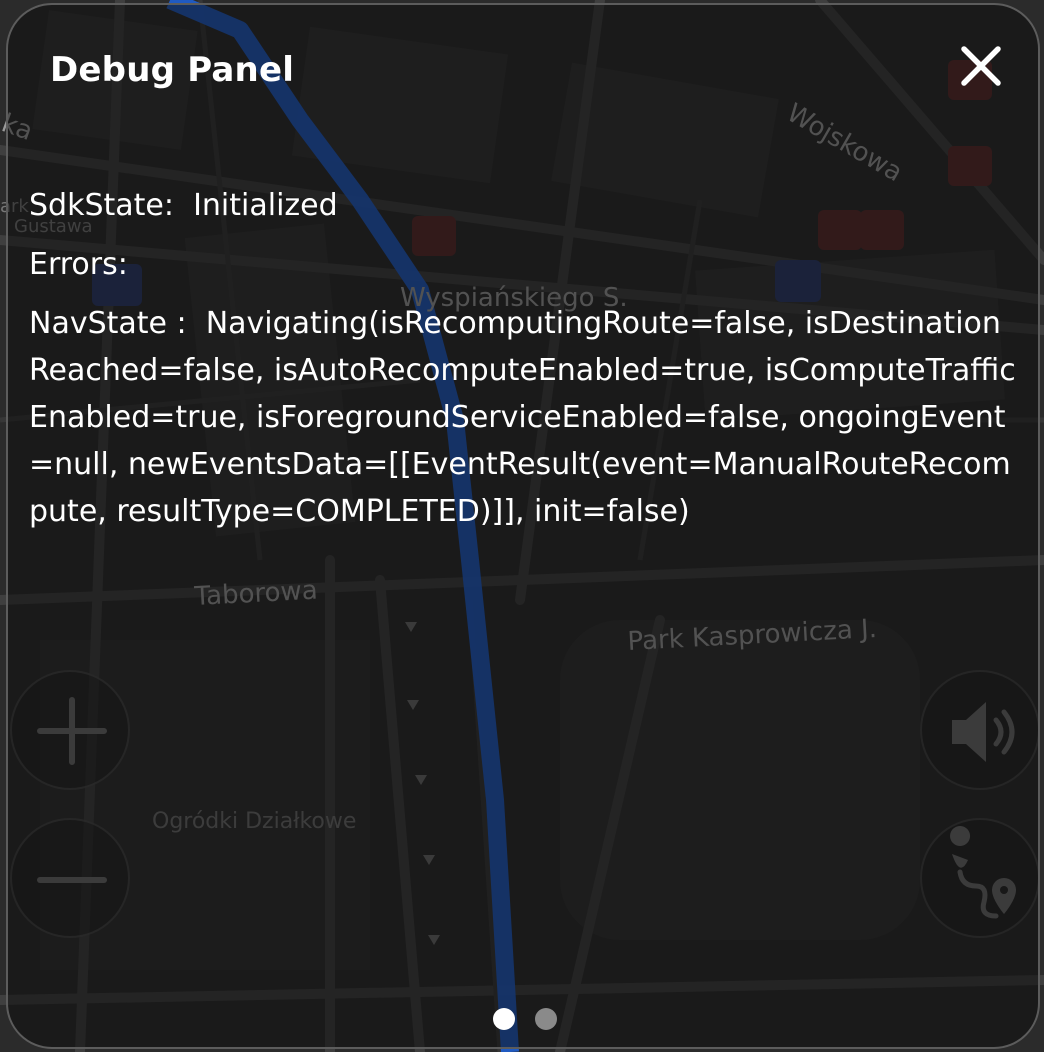  What do you see at coordinates (172, 70) in the screenshot?
I see `panel-title: Debug Panel` at bounding box center [172, 70].